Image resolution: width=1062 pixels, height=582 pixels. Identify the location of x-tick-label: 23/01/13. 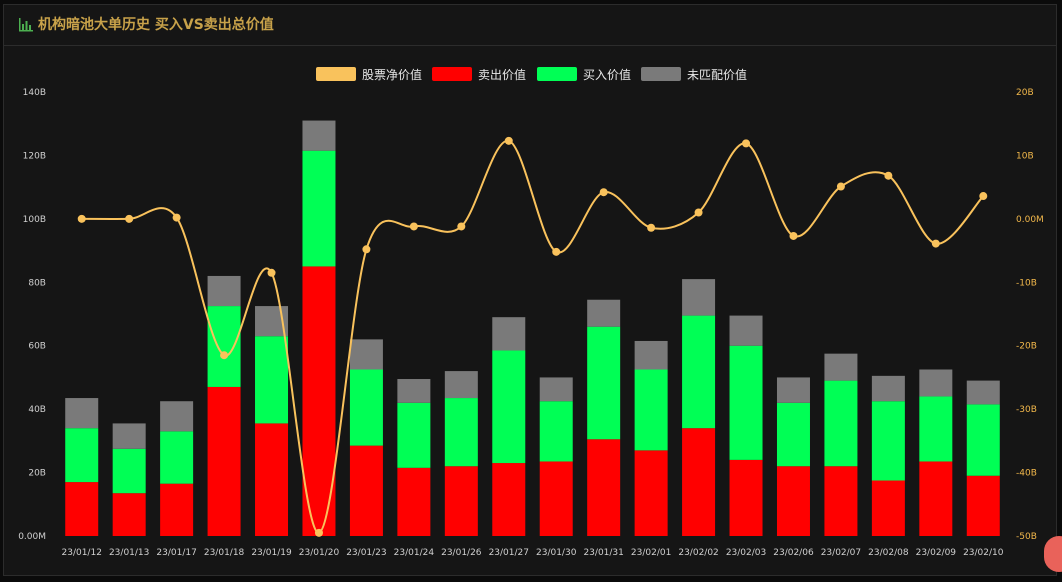
(129, 553).